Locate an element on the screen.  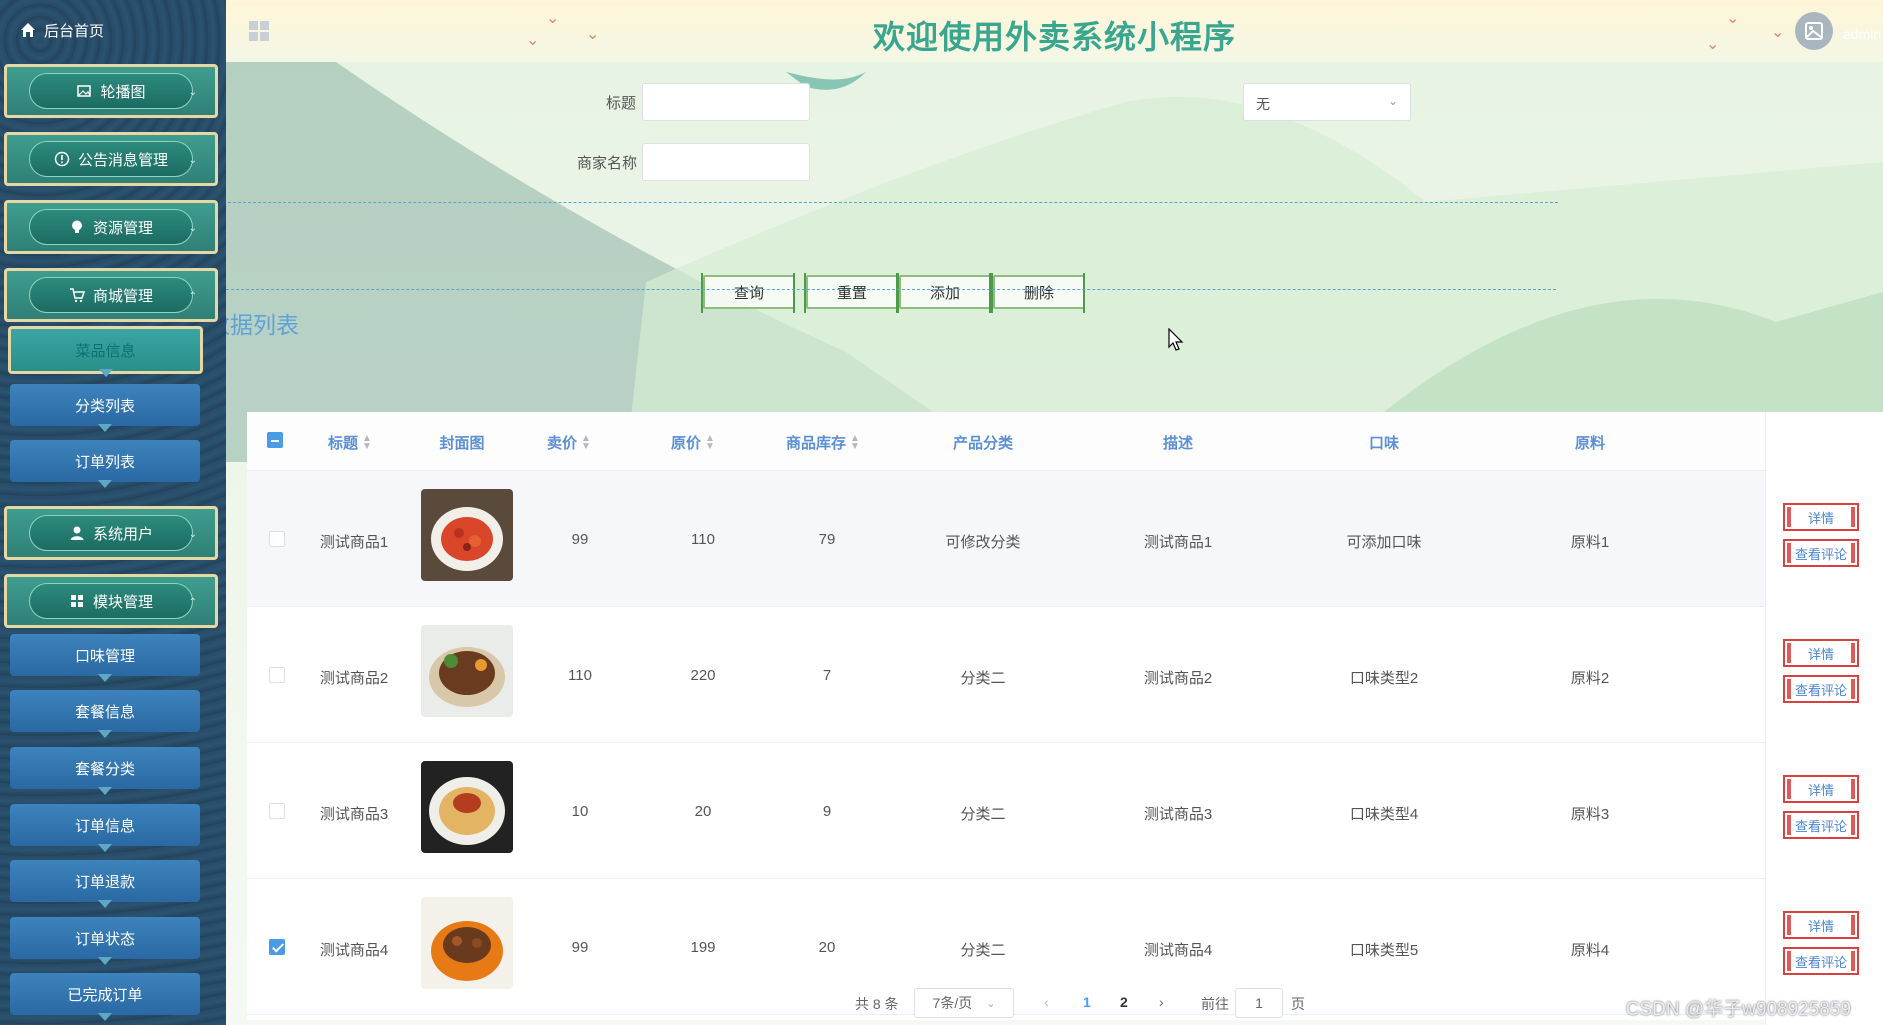
sidebar-sub-order-info: 订单信息 is located at coordinates (105, 825).